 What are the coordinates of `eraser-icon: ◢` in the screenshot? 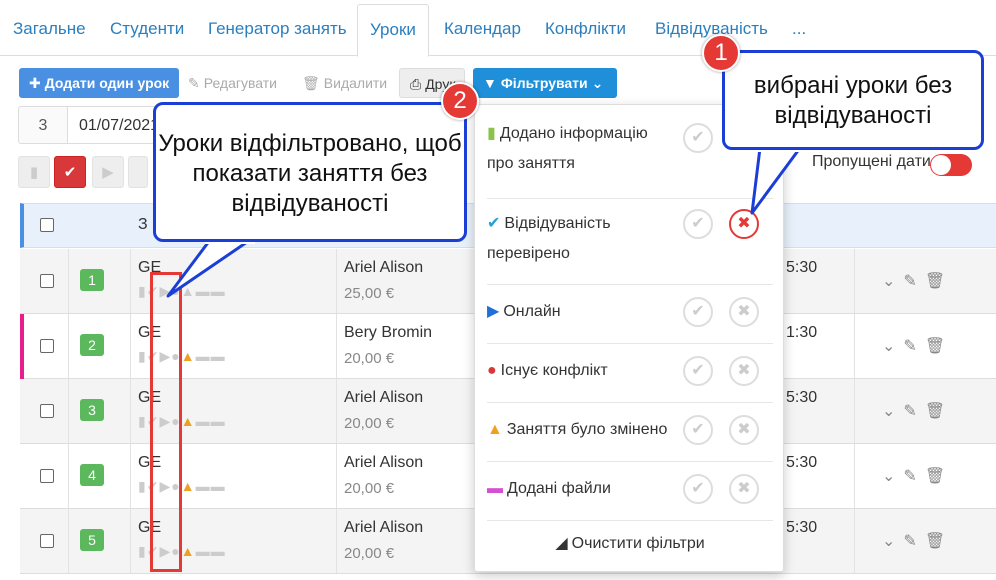 It's located at (561, 543).